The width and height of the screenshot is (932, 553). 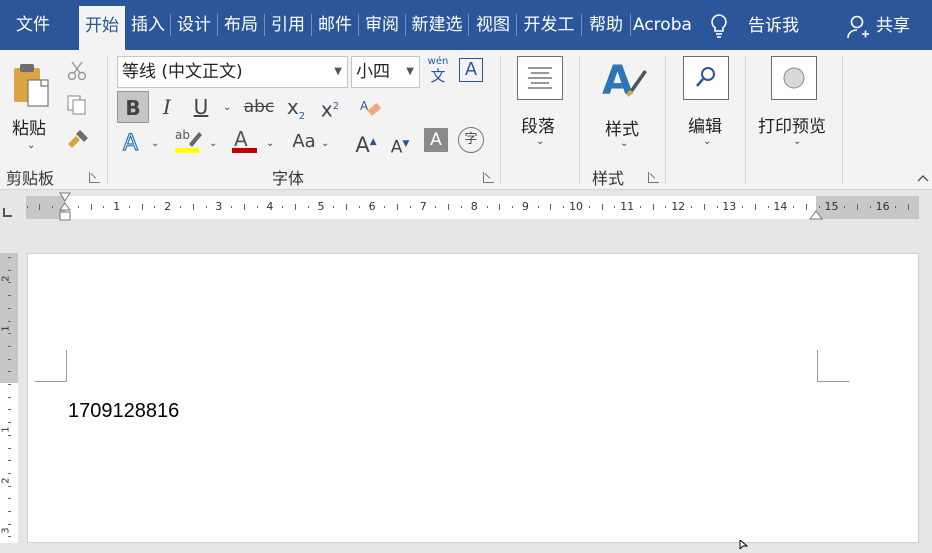 What do you see at coordinates (241, 25) in the screenshot?
I see `tab-layout: 布局` at bounding box center [241, 25].